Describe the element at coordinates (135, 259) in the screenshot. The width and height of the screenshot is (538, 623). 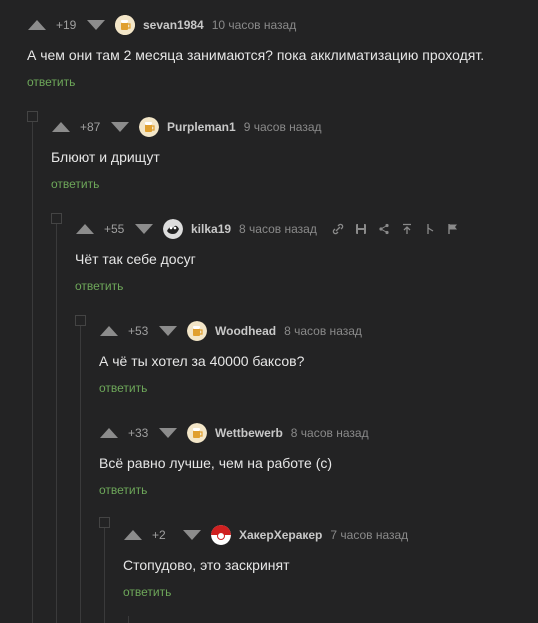
I see `comment-text: Чёт так себе досуг` at that location.